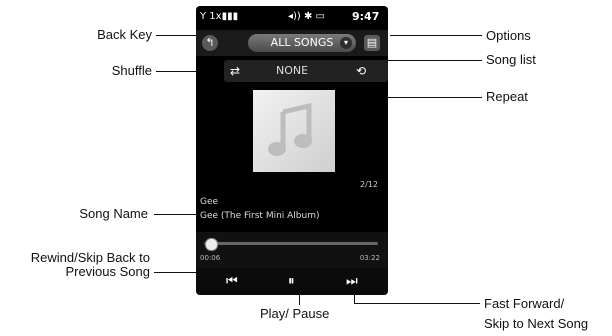 This screenshot has height=336, width=612. I want to click on status-icons: ◂)) ✱ ▭, so click(307, 16).